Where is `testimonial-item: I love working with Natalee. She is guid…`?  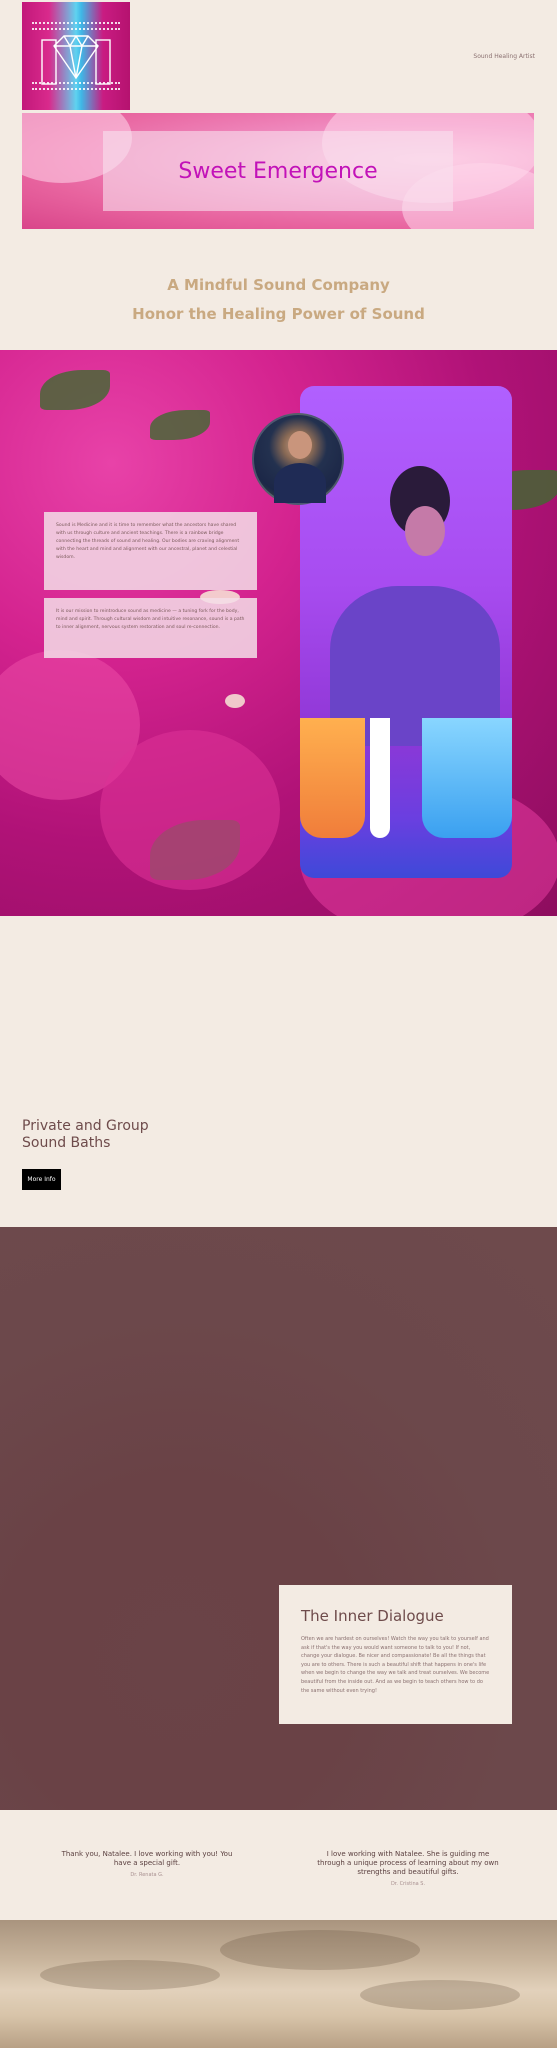
testimonial-item: I love working with Natalee. She is guid… is located at coordinates (408, 1869).